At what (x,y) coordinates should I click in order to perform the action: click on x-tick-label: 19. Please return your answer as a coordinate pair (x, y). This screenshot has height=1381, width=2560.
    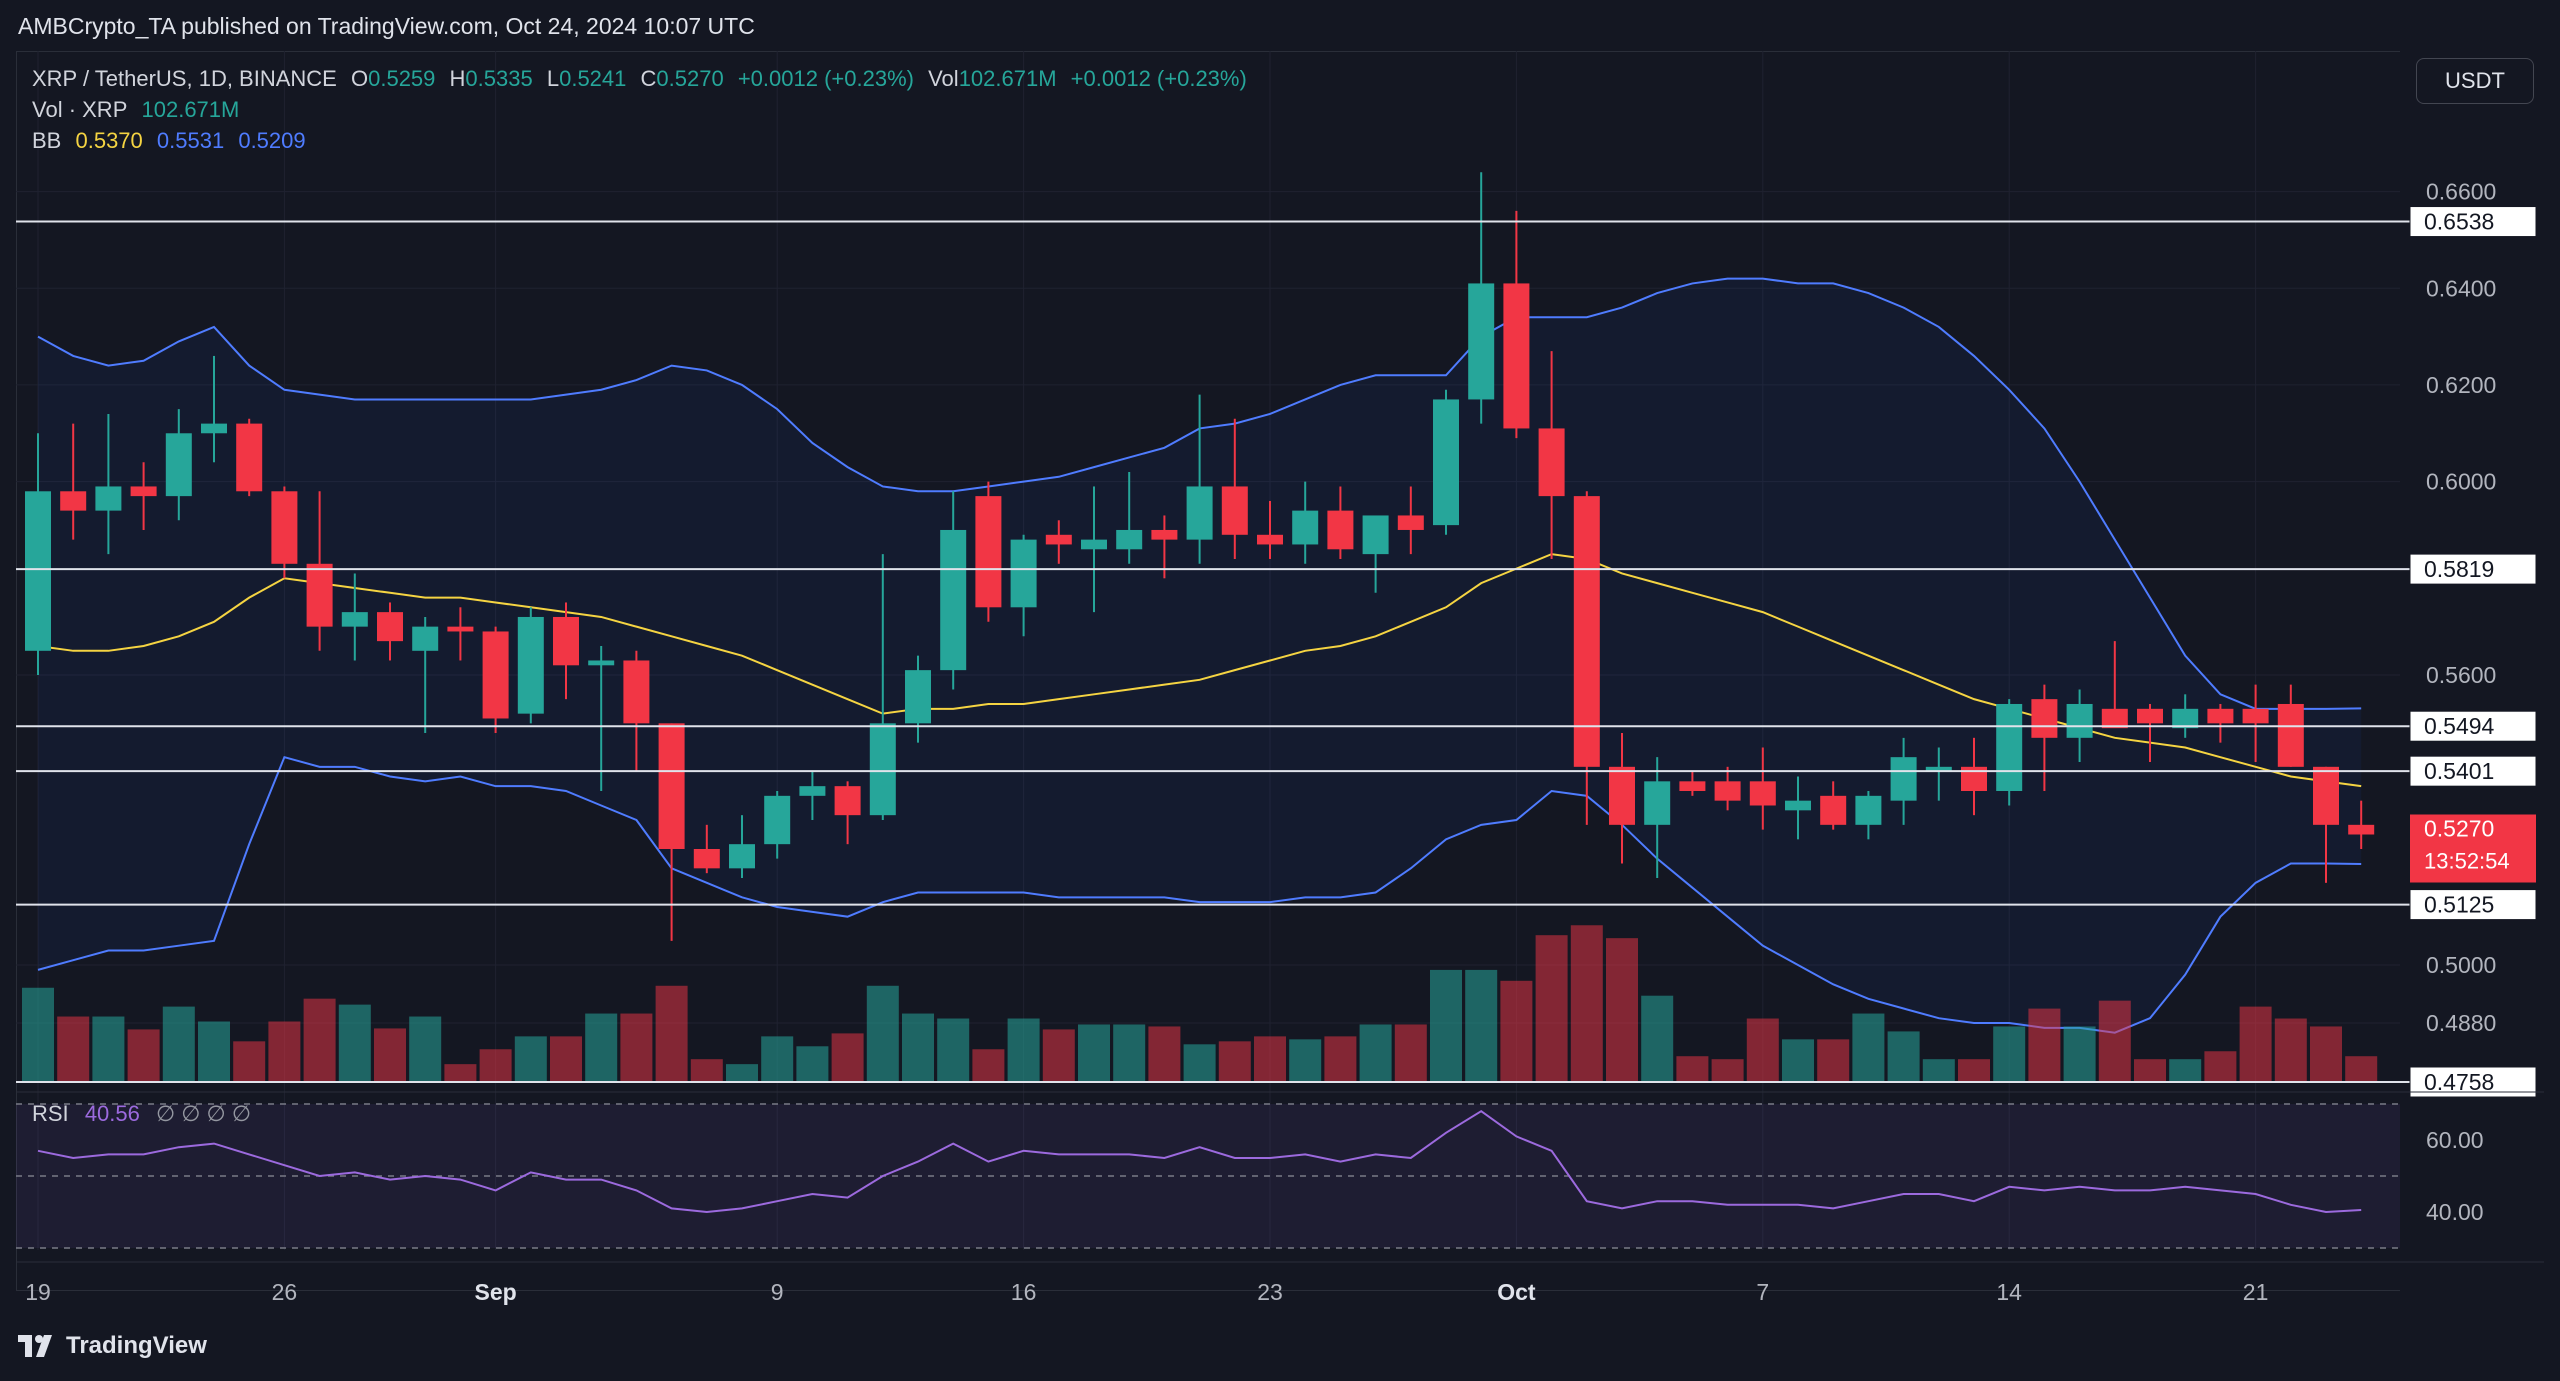
    Looking at the image, I should click on (38, 1292).